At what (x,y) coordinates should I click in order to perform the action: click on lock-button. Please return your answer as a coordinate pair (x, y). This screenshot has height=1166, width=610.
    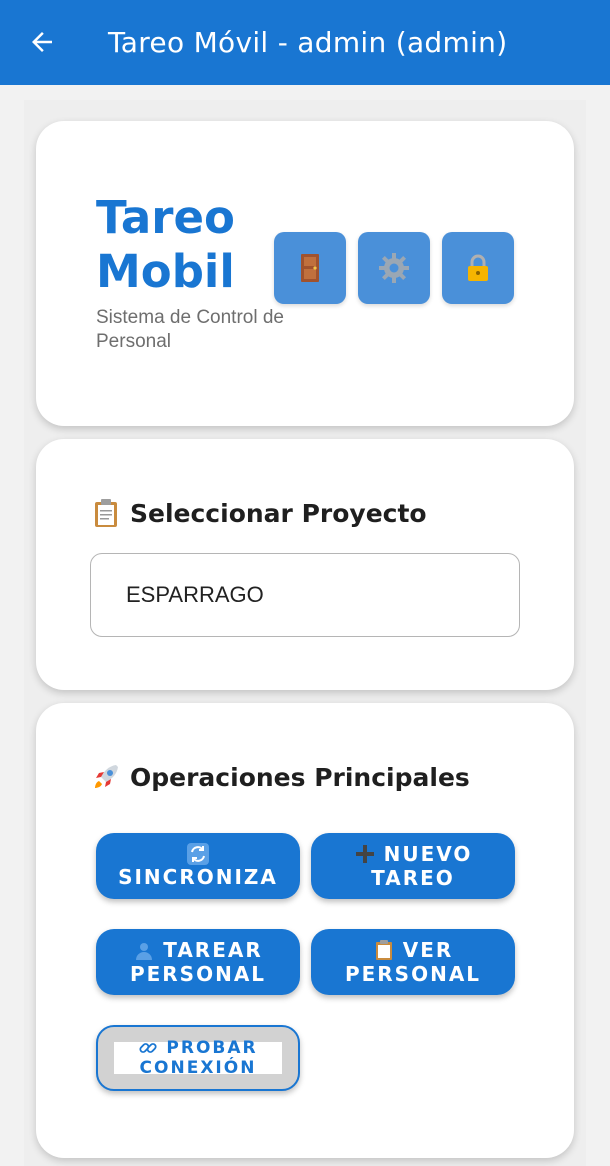
    Looking at the image, I should click on (478, 268).